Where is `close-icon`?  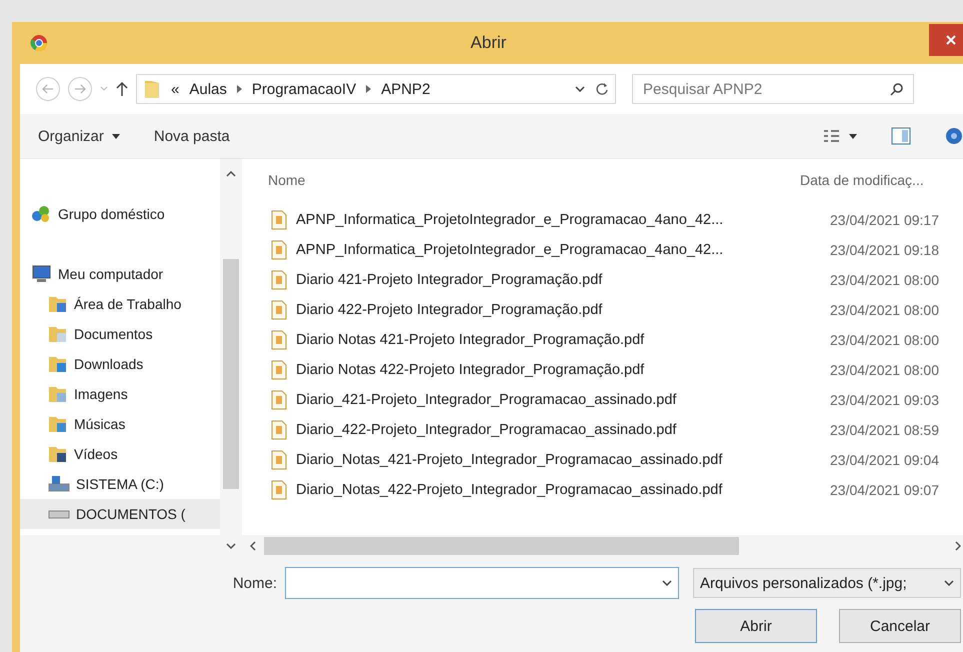
close-icon is located at coordinates (951, 40).